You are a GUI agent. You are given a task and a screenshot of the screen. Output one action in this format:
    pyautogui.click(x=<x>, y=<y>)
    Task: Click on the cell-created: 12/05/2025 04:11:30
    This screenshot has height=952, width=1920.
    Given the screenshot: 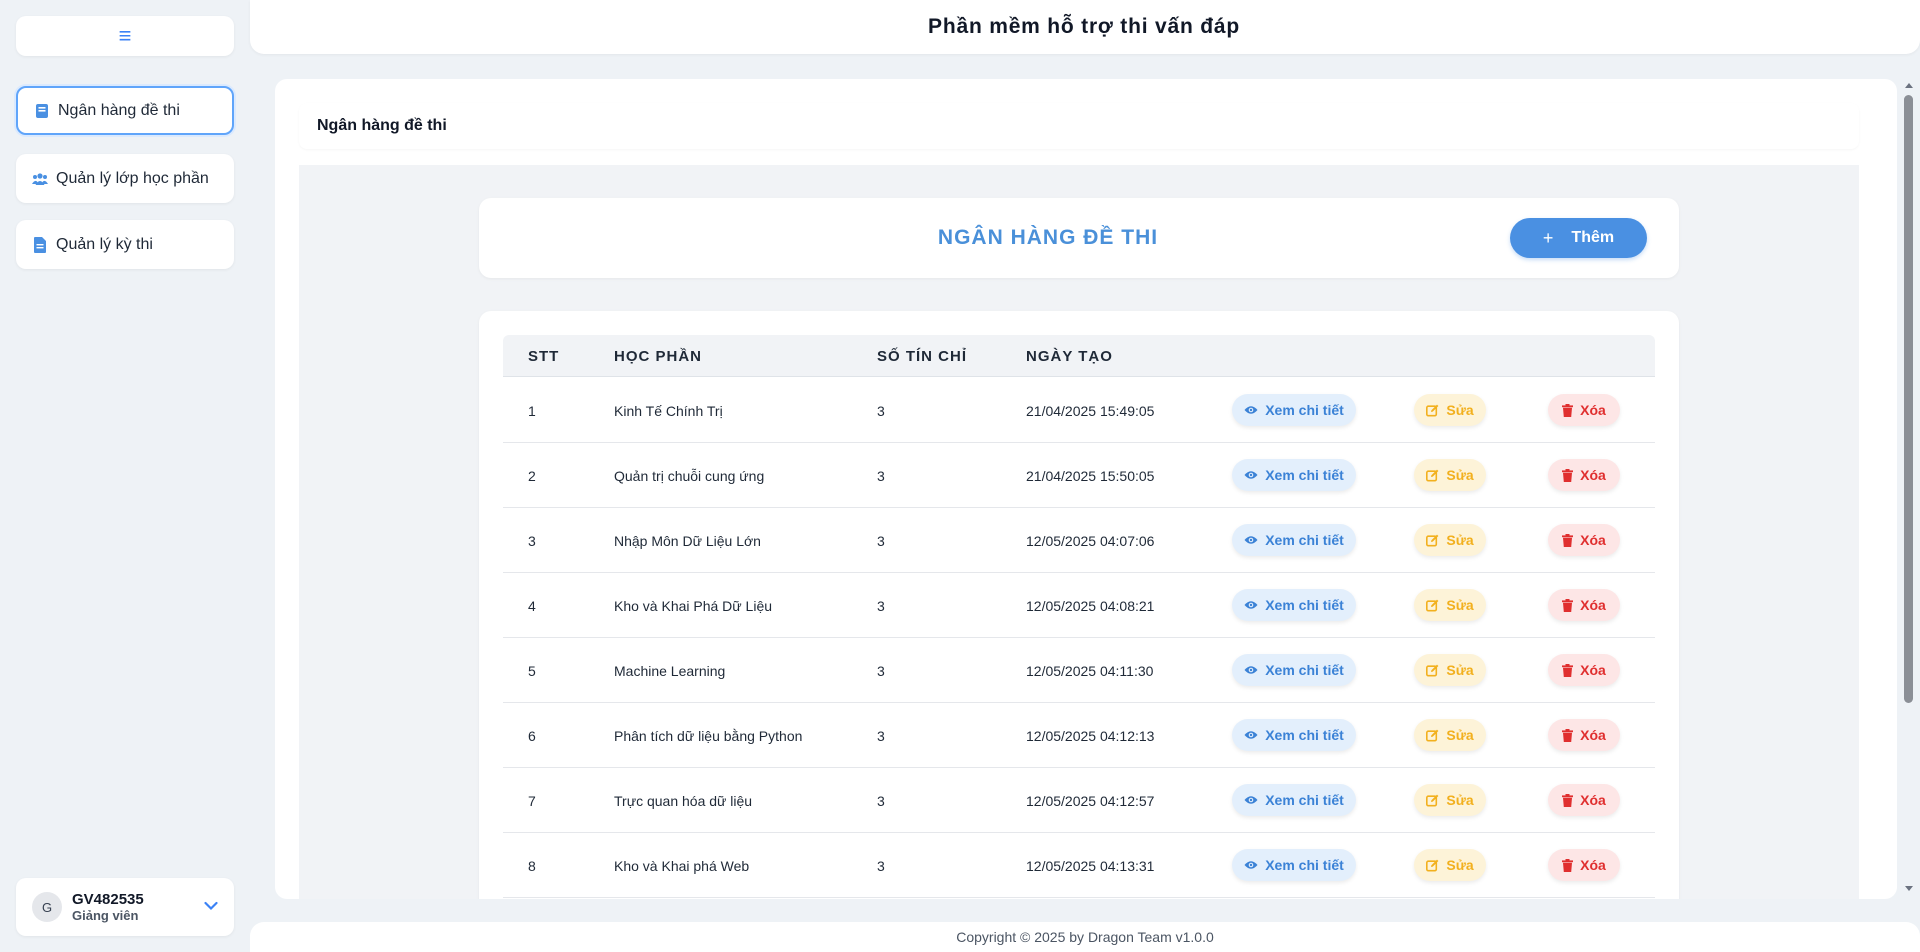 What is the action you would take?
    pyautogui.click(x=1090, y=671)
    